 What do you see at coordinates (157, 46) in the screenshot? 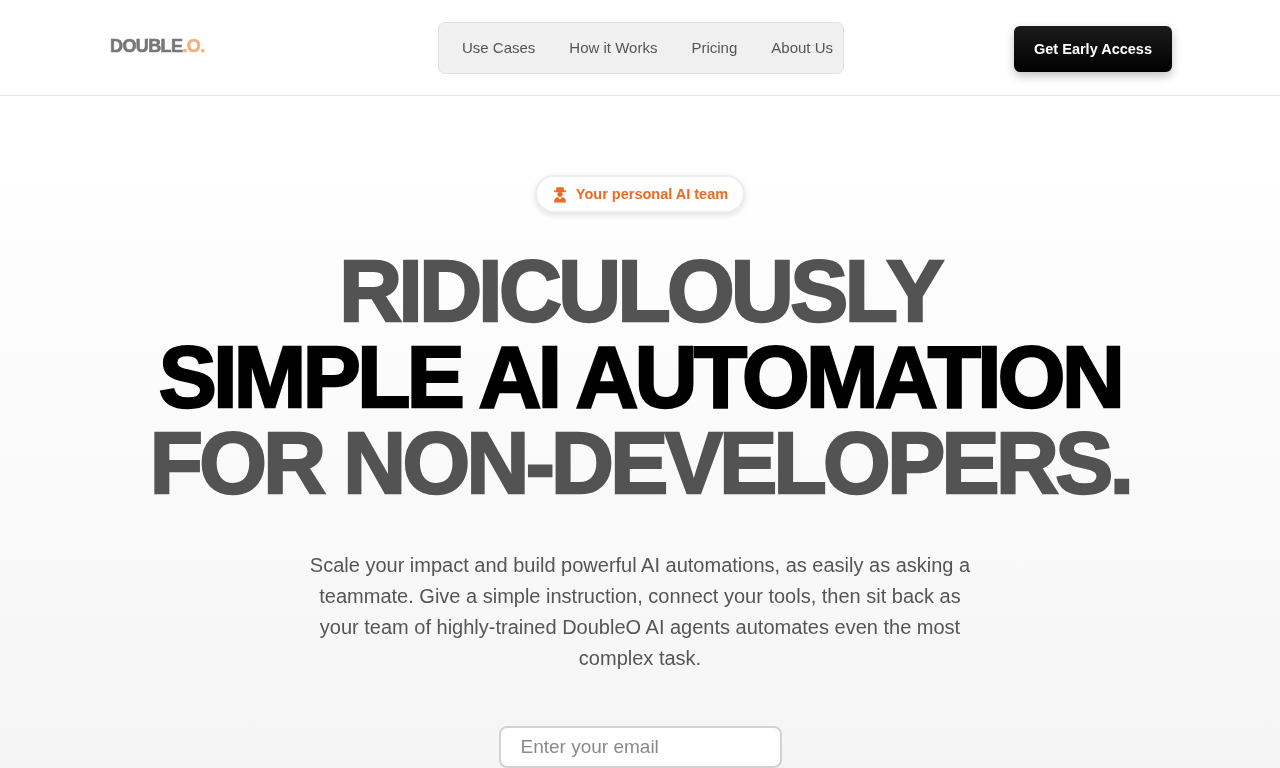
I see `logo: DOUBLE.O.` at bounding box center [157, 46].